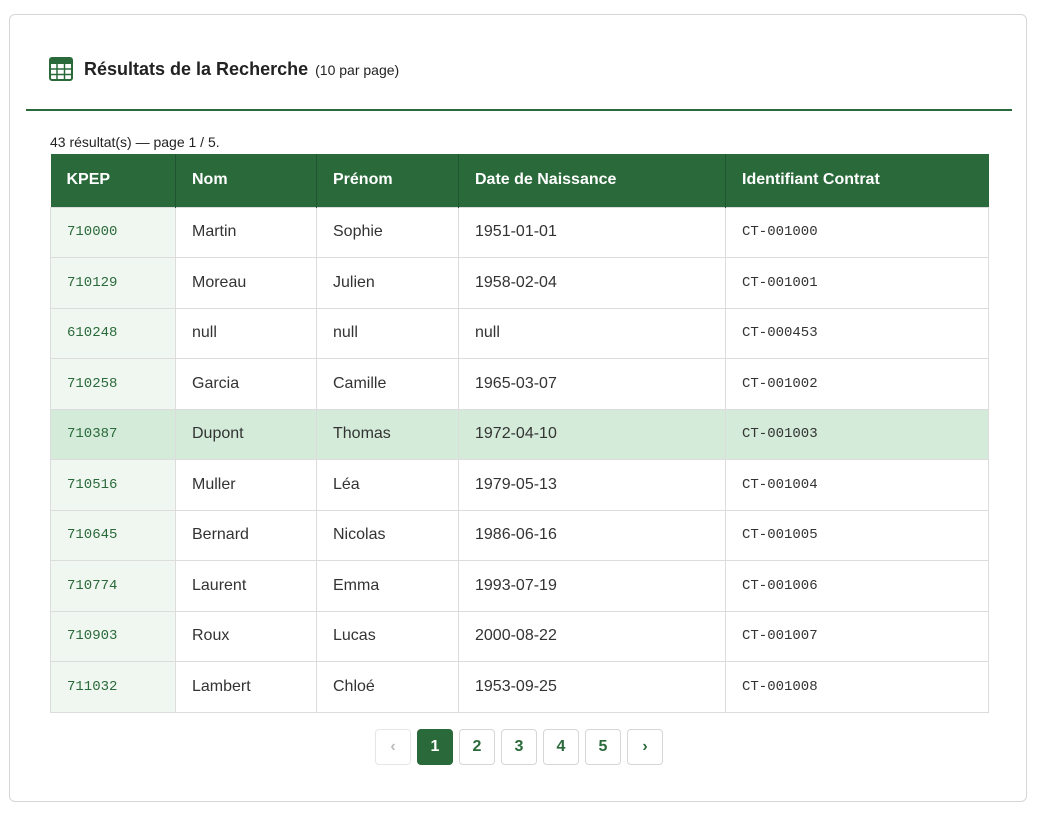  Describe the element at coordinates (592, 283) in the screenshot. I see `date-naissance-cell: 1958-02-04` at that location.